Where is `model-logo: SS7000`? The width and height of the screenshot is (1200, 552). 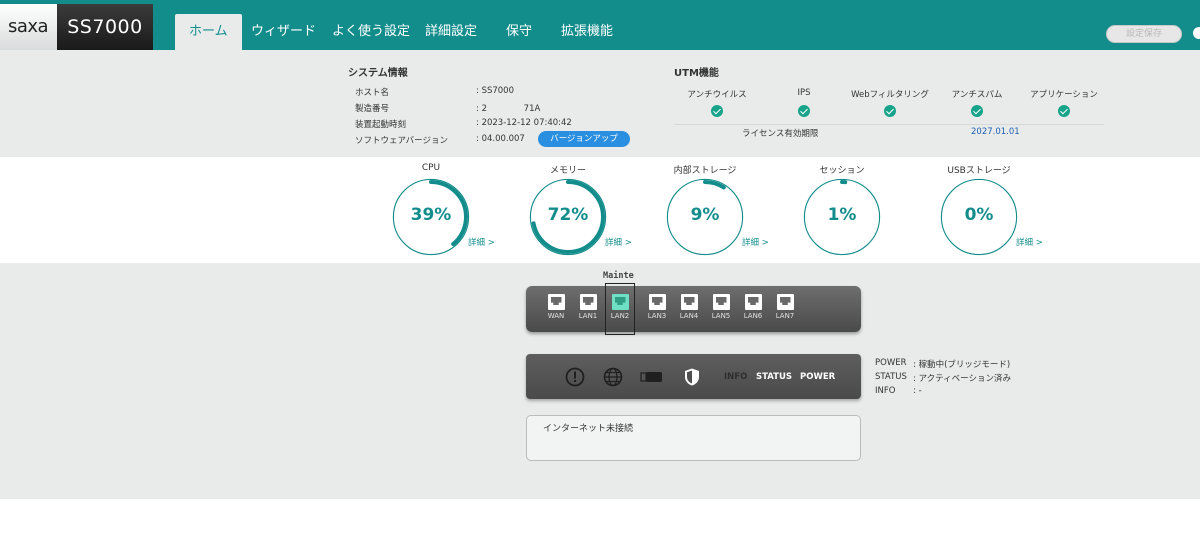
model-logo: SS7000 is located at coordinates (105, 27).